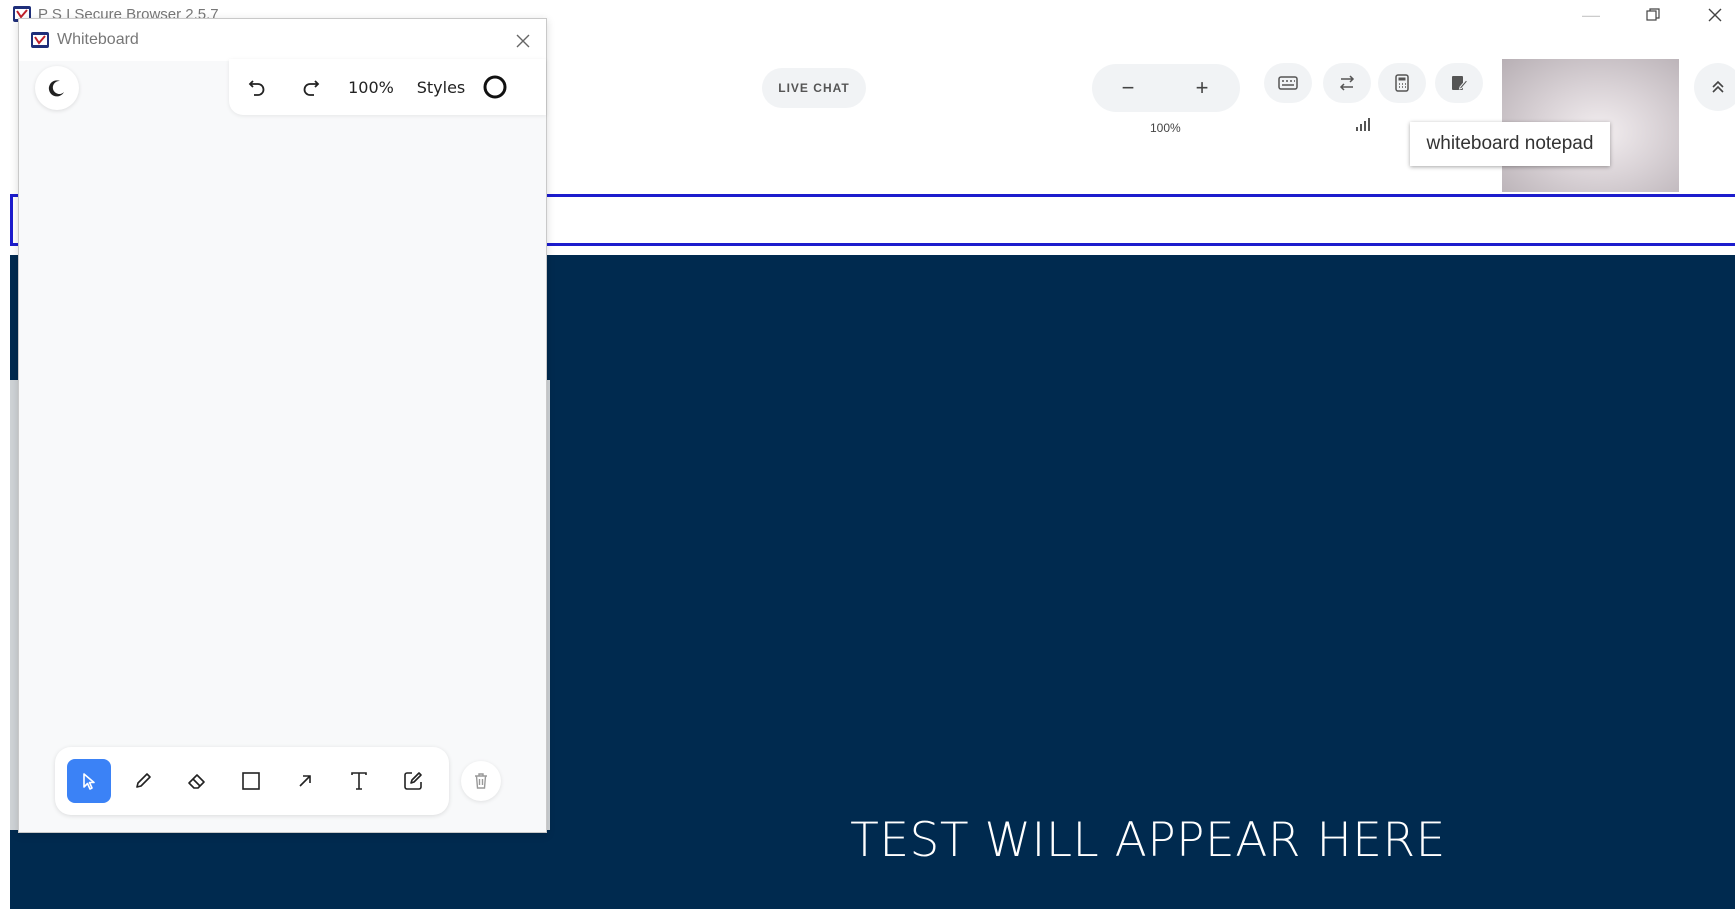 This screenshot has width=1735, height=909. Describe the element at coordinates (1718, 86) in the screenshot. I see `collapse-icon` at that location.